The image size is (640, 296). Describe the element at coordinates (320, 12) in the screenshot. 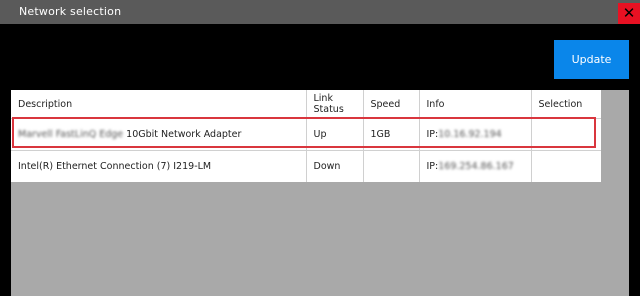

I see `title-bar: Network selection ✕` at that location.